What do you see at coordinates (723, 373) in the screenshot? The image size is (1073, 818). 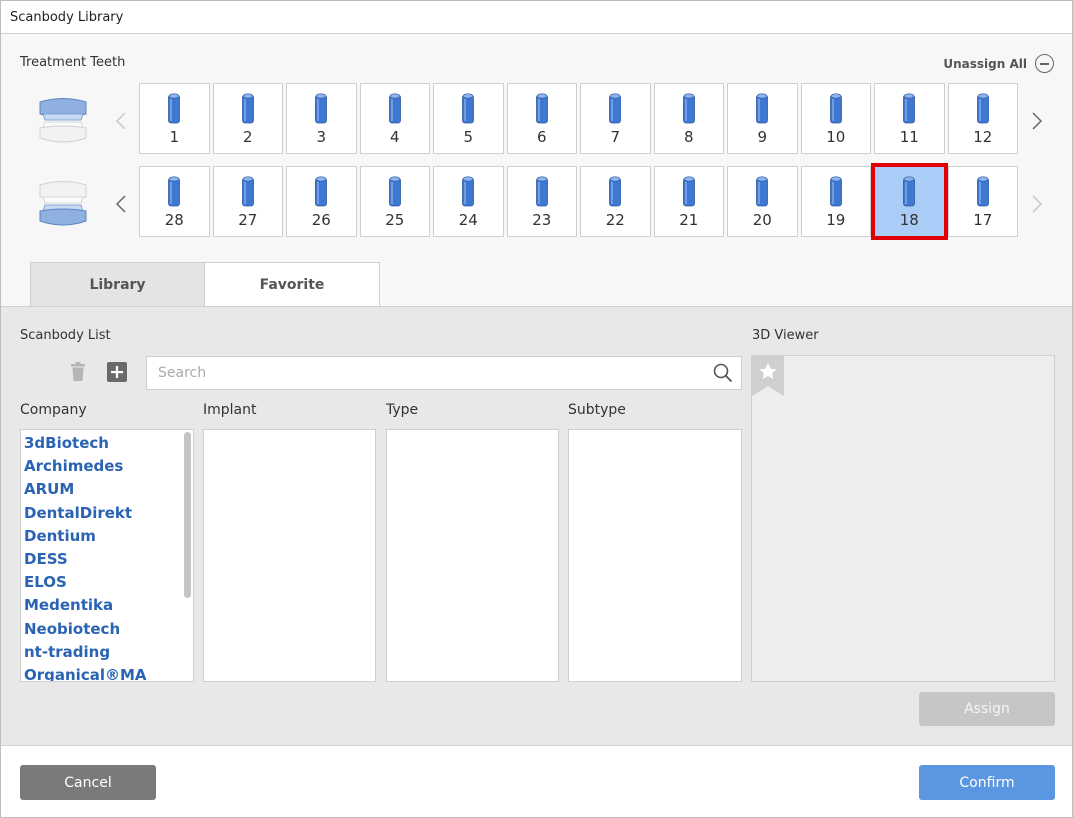 I see `search-icon` at bounding box center [723, 373].